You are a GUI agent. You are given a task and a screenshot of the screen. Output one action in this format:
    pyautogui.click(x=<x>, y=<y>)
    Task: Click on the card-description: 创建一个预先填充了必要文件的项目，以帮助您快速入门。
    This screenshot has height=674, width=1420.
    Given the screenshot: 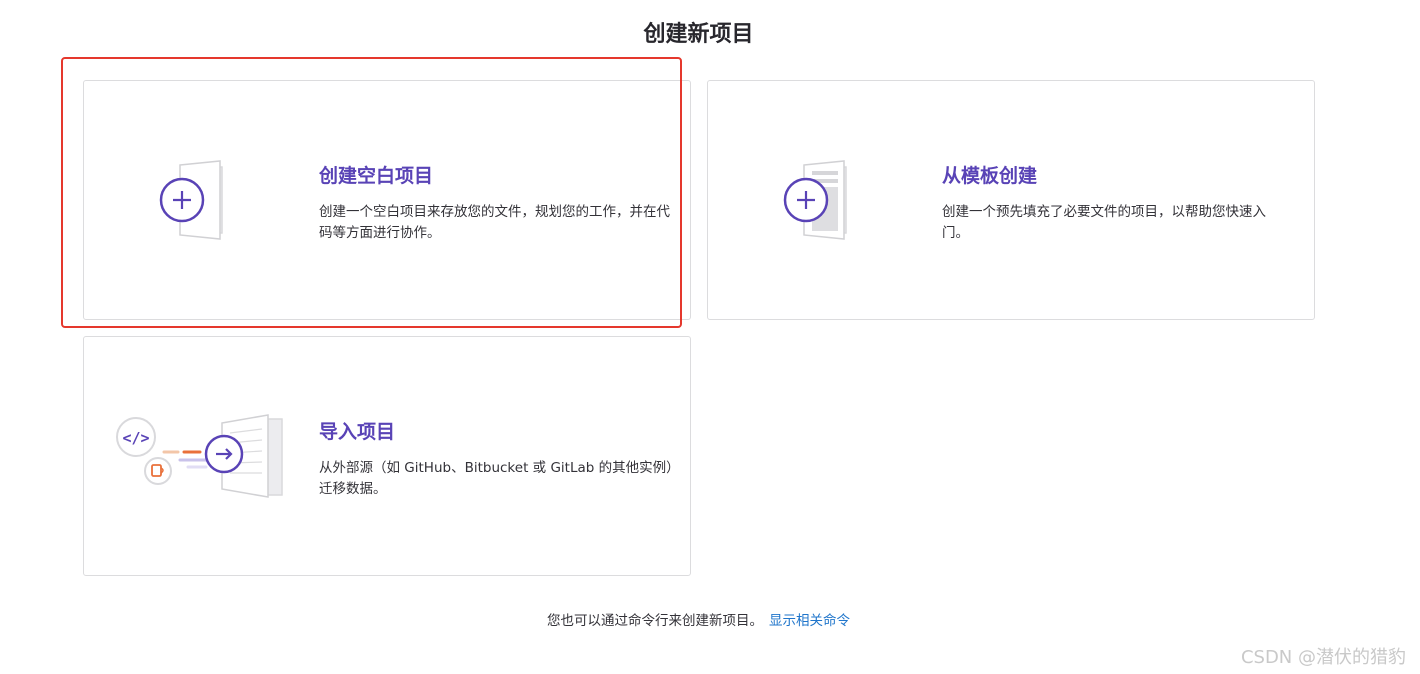 What is the action you would take?
    pyautogui.click(x=1104, y=222)
    